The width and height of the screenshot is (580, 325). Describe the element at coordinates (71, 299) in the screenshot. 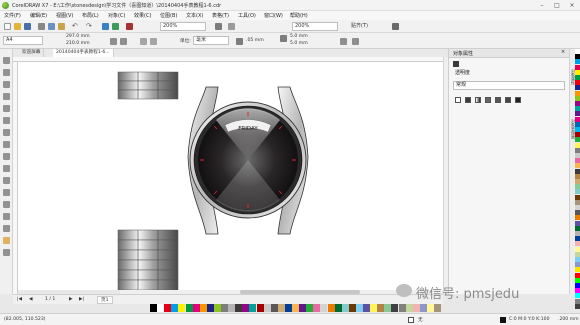

I see `next-page-icon: ▶` at that location.